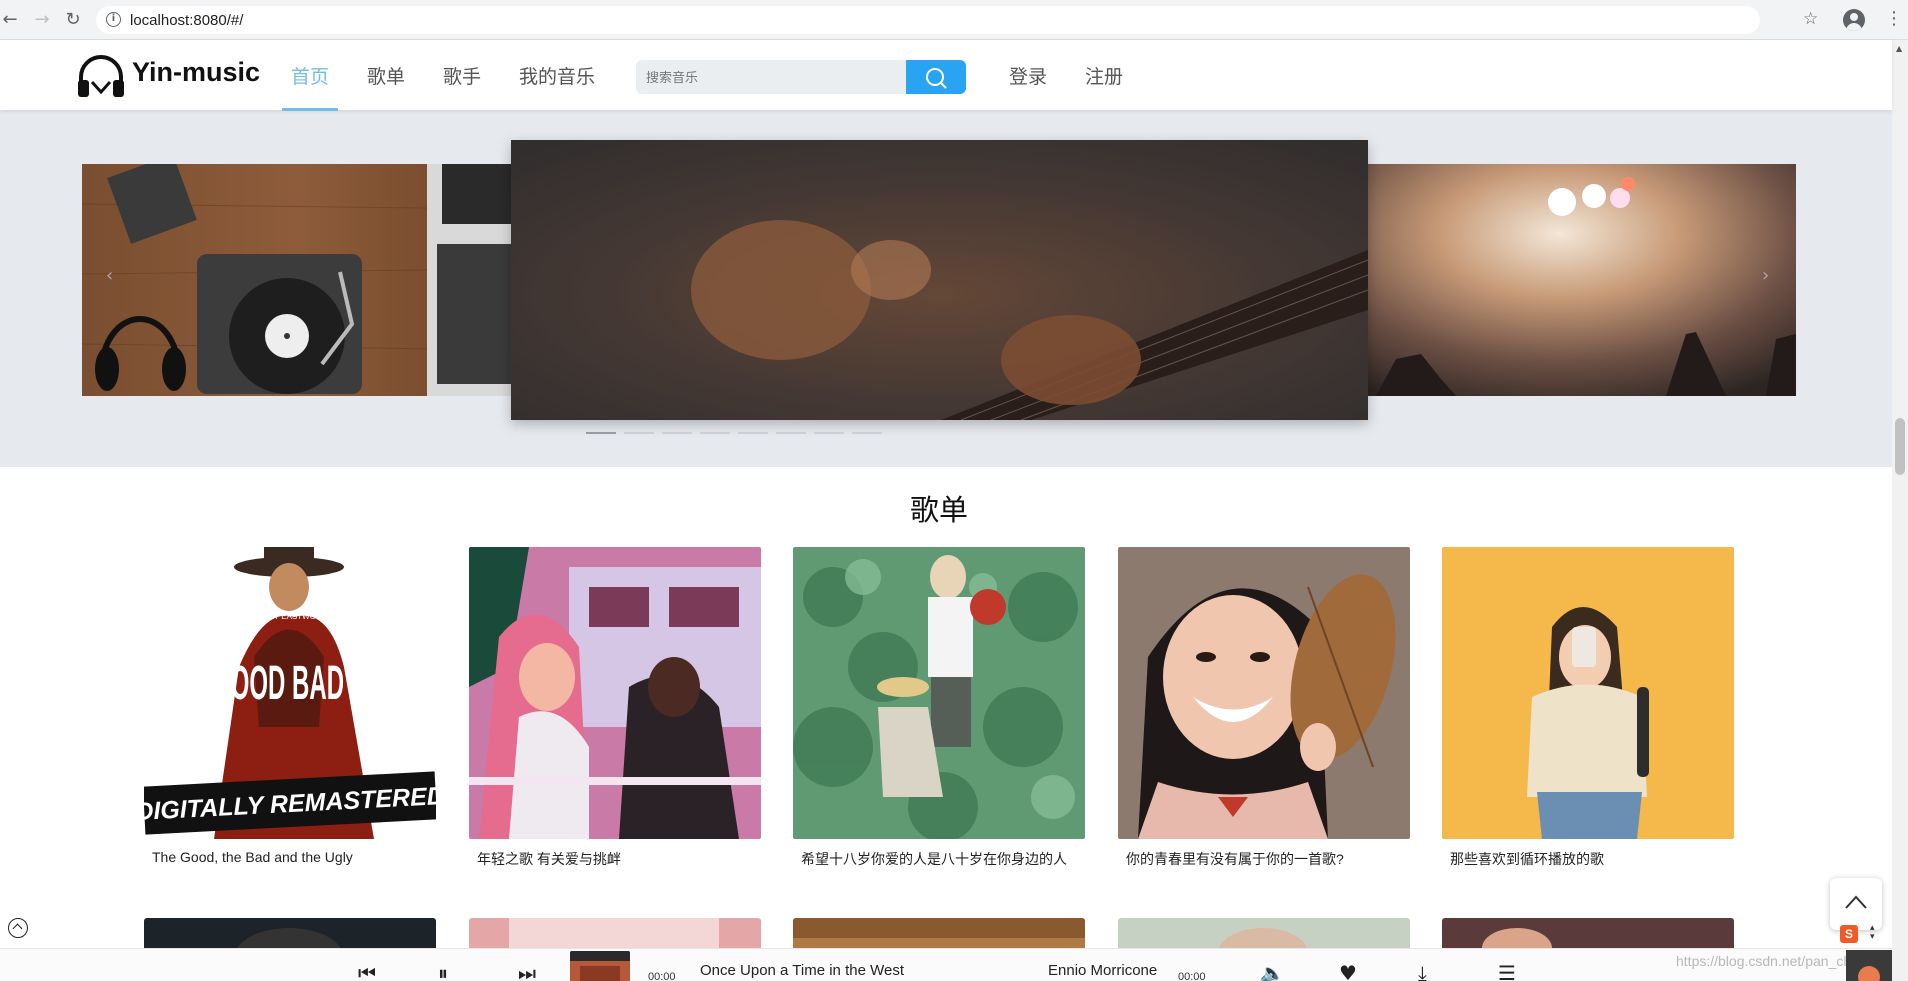 The height and width of the screenshot is (981, 1908). What do you see at coordinates (109, 275) in the screenshot?
I see `carousel-prev-button: ‹` at bounding box center [109, 275].